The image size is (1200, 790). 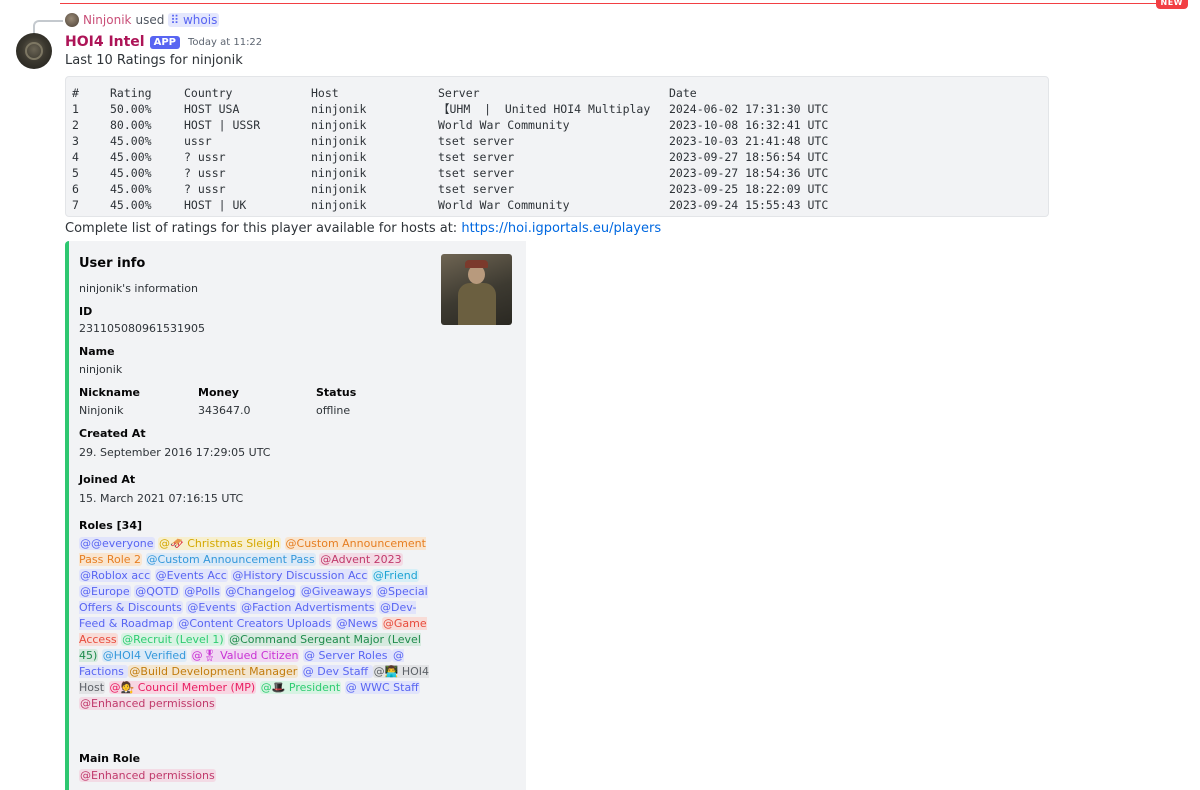 What do you see at coordinates (215, 205) in the screenshot?
I see `ratings-row-cell: HOST | UK` at bounding box center [215, 205].